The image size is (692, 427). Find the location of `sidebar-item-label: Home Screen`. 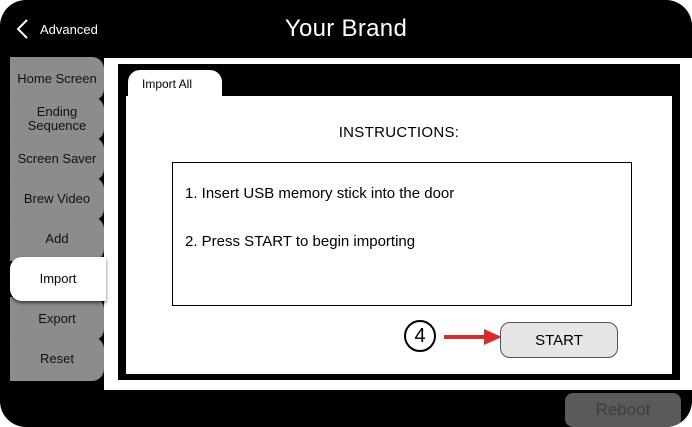

sidebar-item-label: Home Screen is located at coordinates (57, 78).